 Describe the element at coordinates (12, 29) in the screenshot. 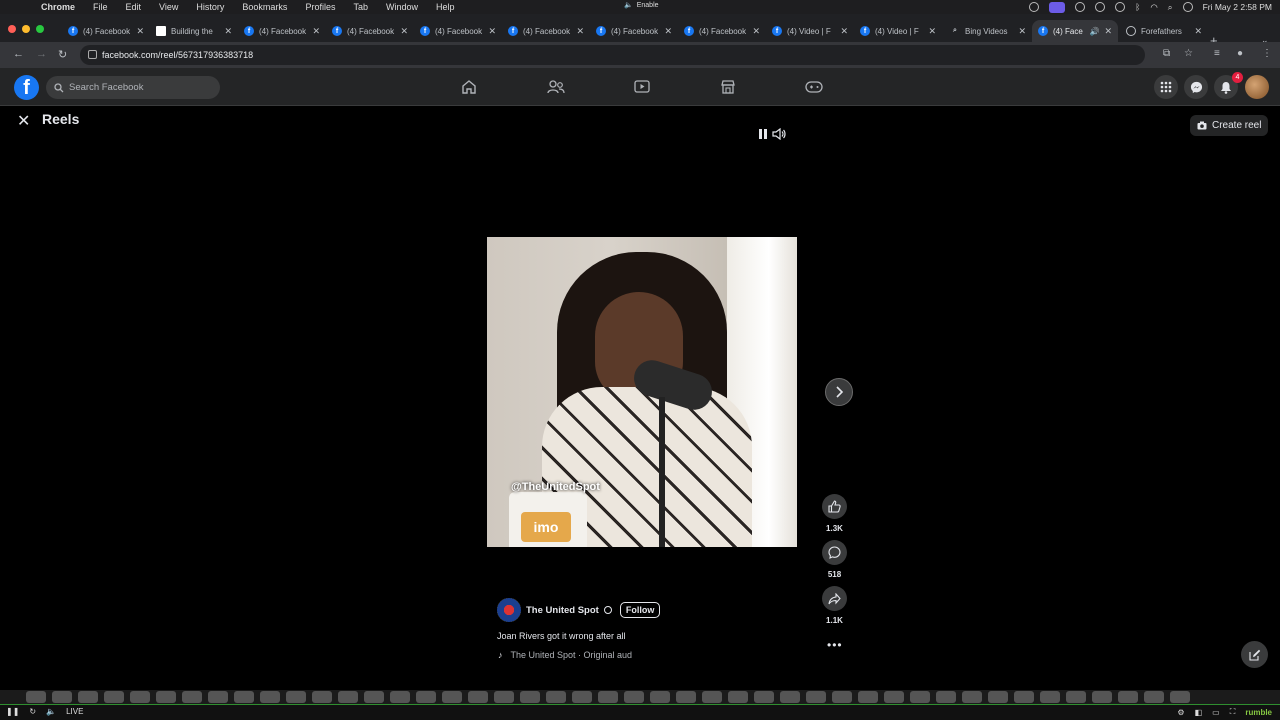

I see `close-window-icon` at that location.